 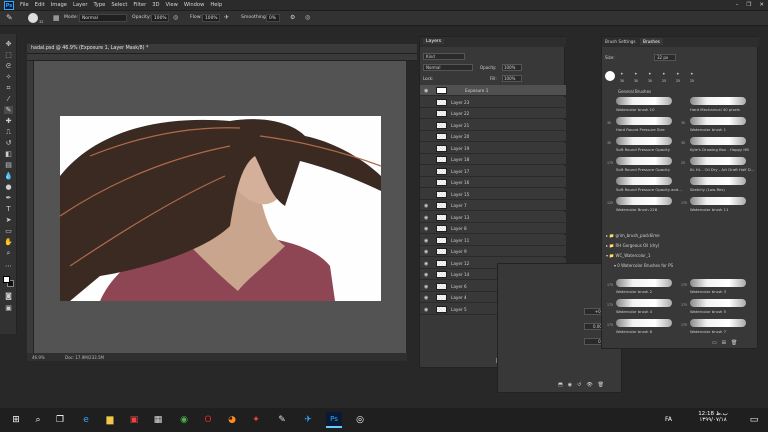 I want to click on gear-icon: ⚙, so click(x=292, y=17).